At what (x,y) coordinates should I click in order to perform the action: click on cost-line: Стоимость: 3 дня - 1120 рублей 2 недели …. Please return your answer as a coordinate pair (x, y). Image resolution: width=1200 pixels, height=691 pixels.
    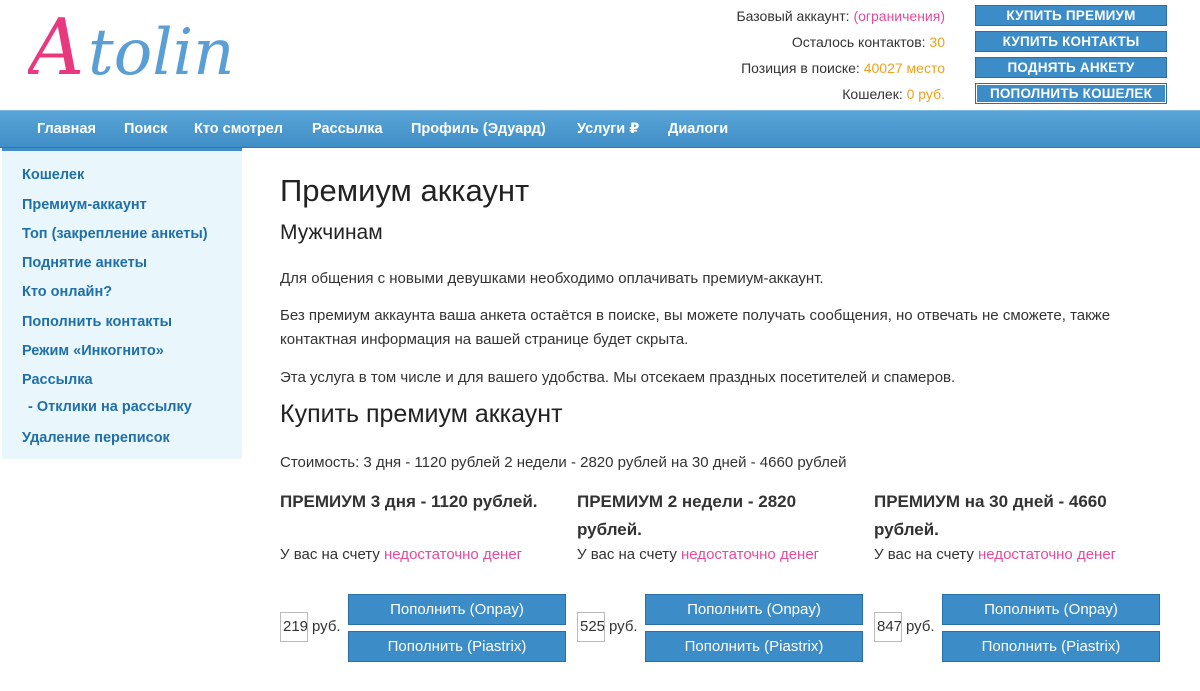
    Looking at the image, I should click on (563, 462).